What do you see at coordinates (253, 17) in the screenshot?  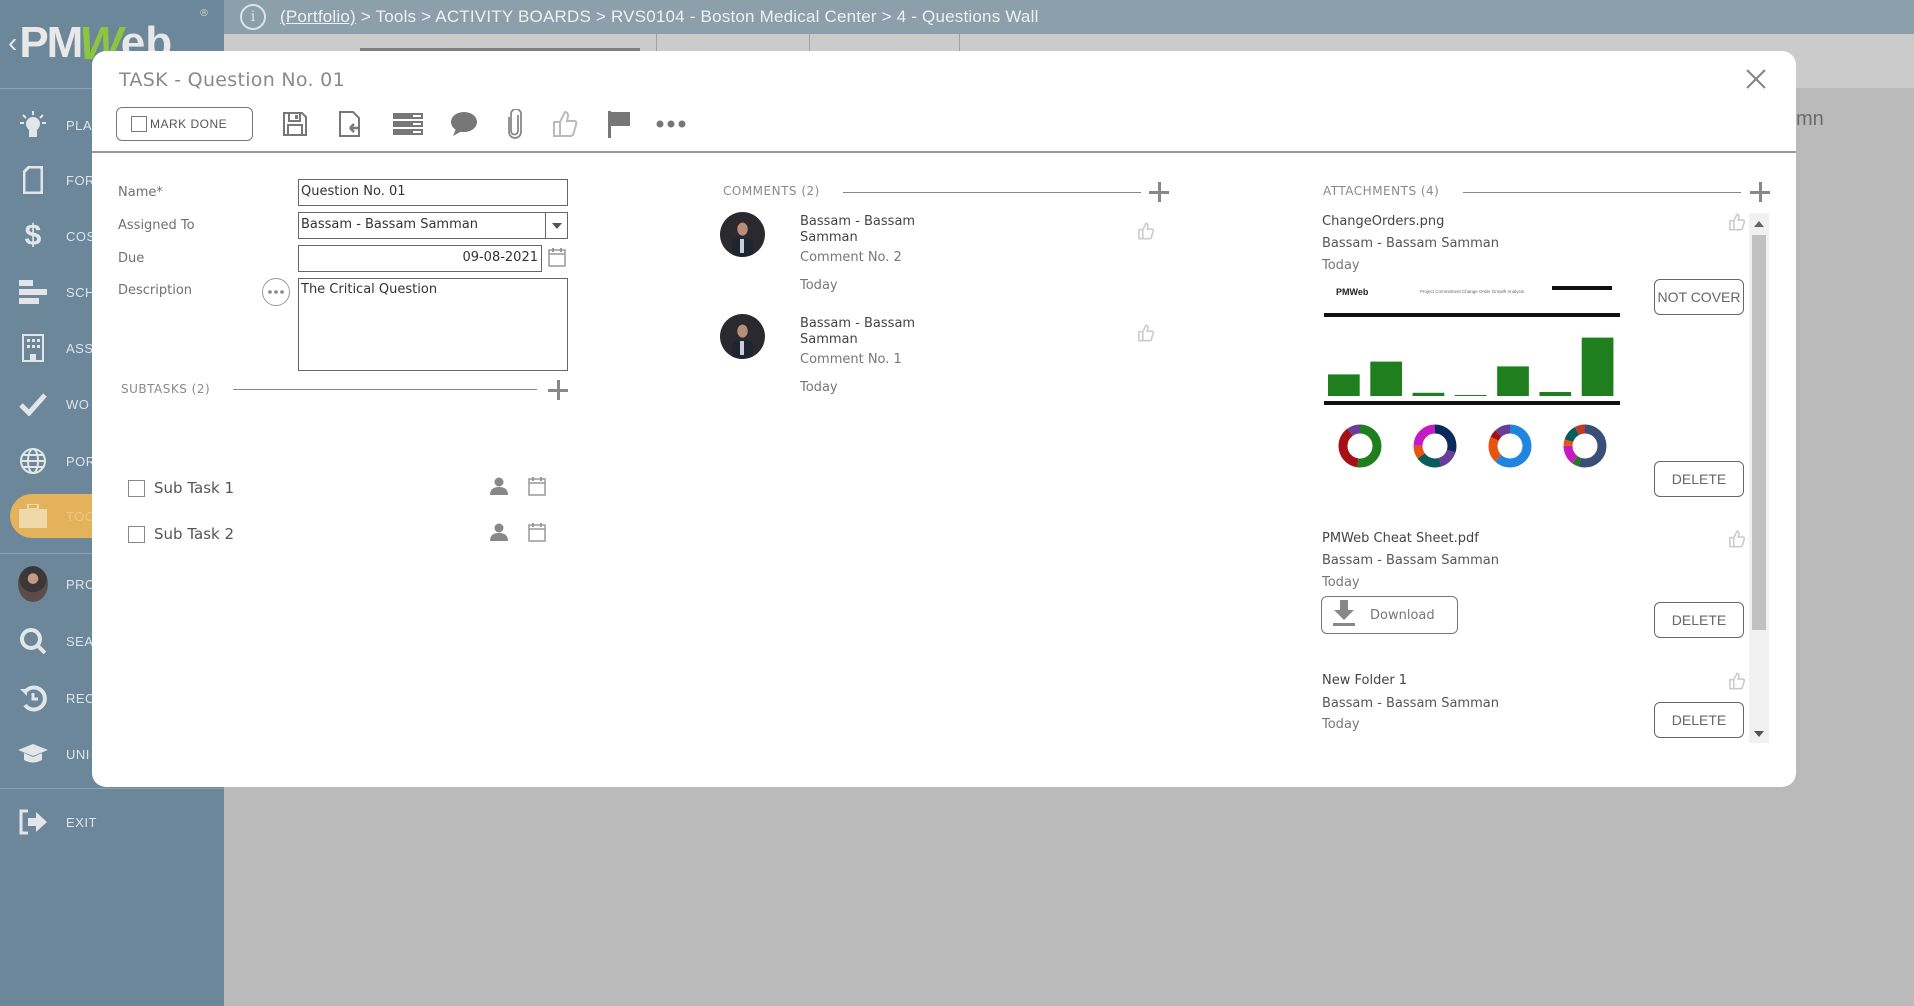 I see `info-icon: i` at bounding box center [253, 17].